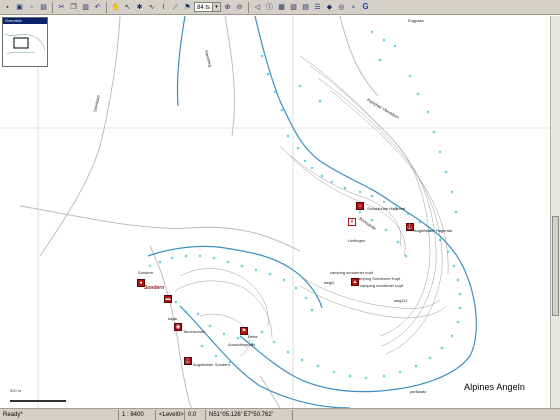 The height and width of the screenshot is (420, 560). What do you see at coordinates (31, 7) in the screenshot?
I see `save-icon: ▫` at bounding box center [31, 7].